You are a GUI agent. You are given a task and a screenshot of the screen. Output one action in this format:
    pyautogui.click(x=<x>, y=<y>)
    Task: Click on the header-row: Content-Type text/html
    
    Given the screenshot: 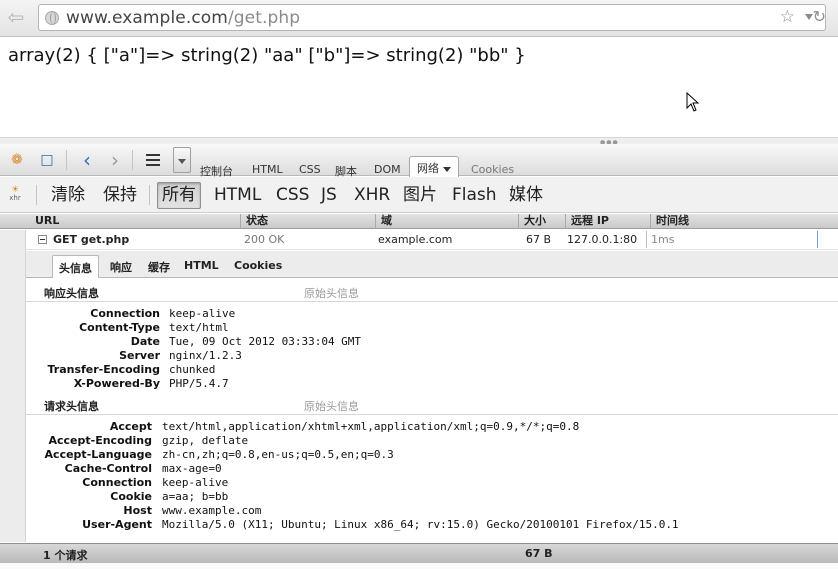 What is the action you would take?
    pyautogui.click(x=432, y=328)
    